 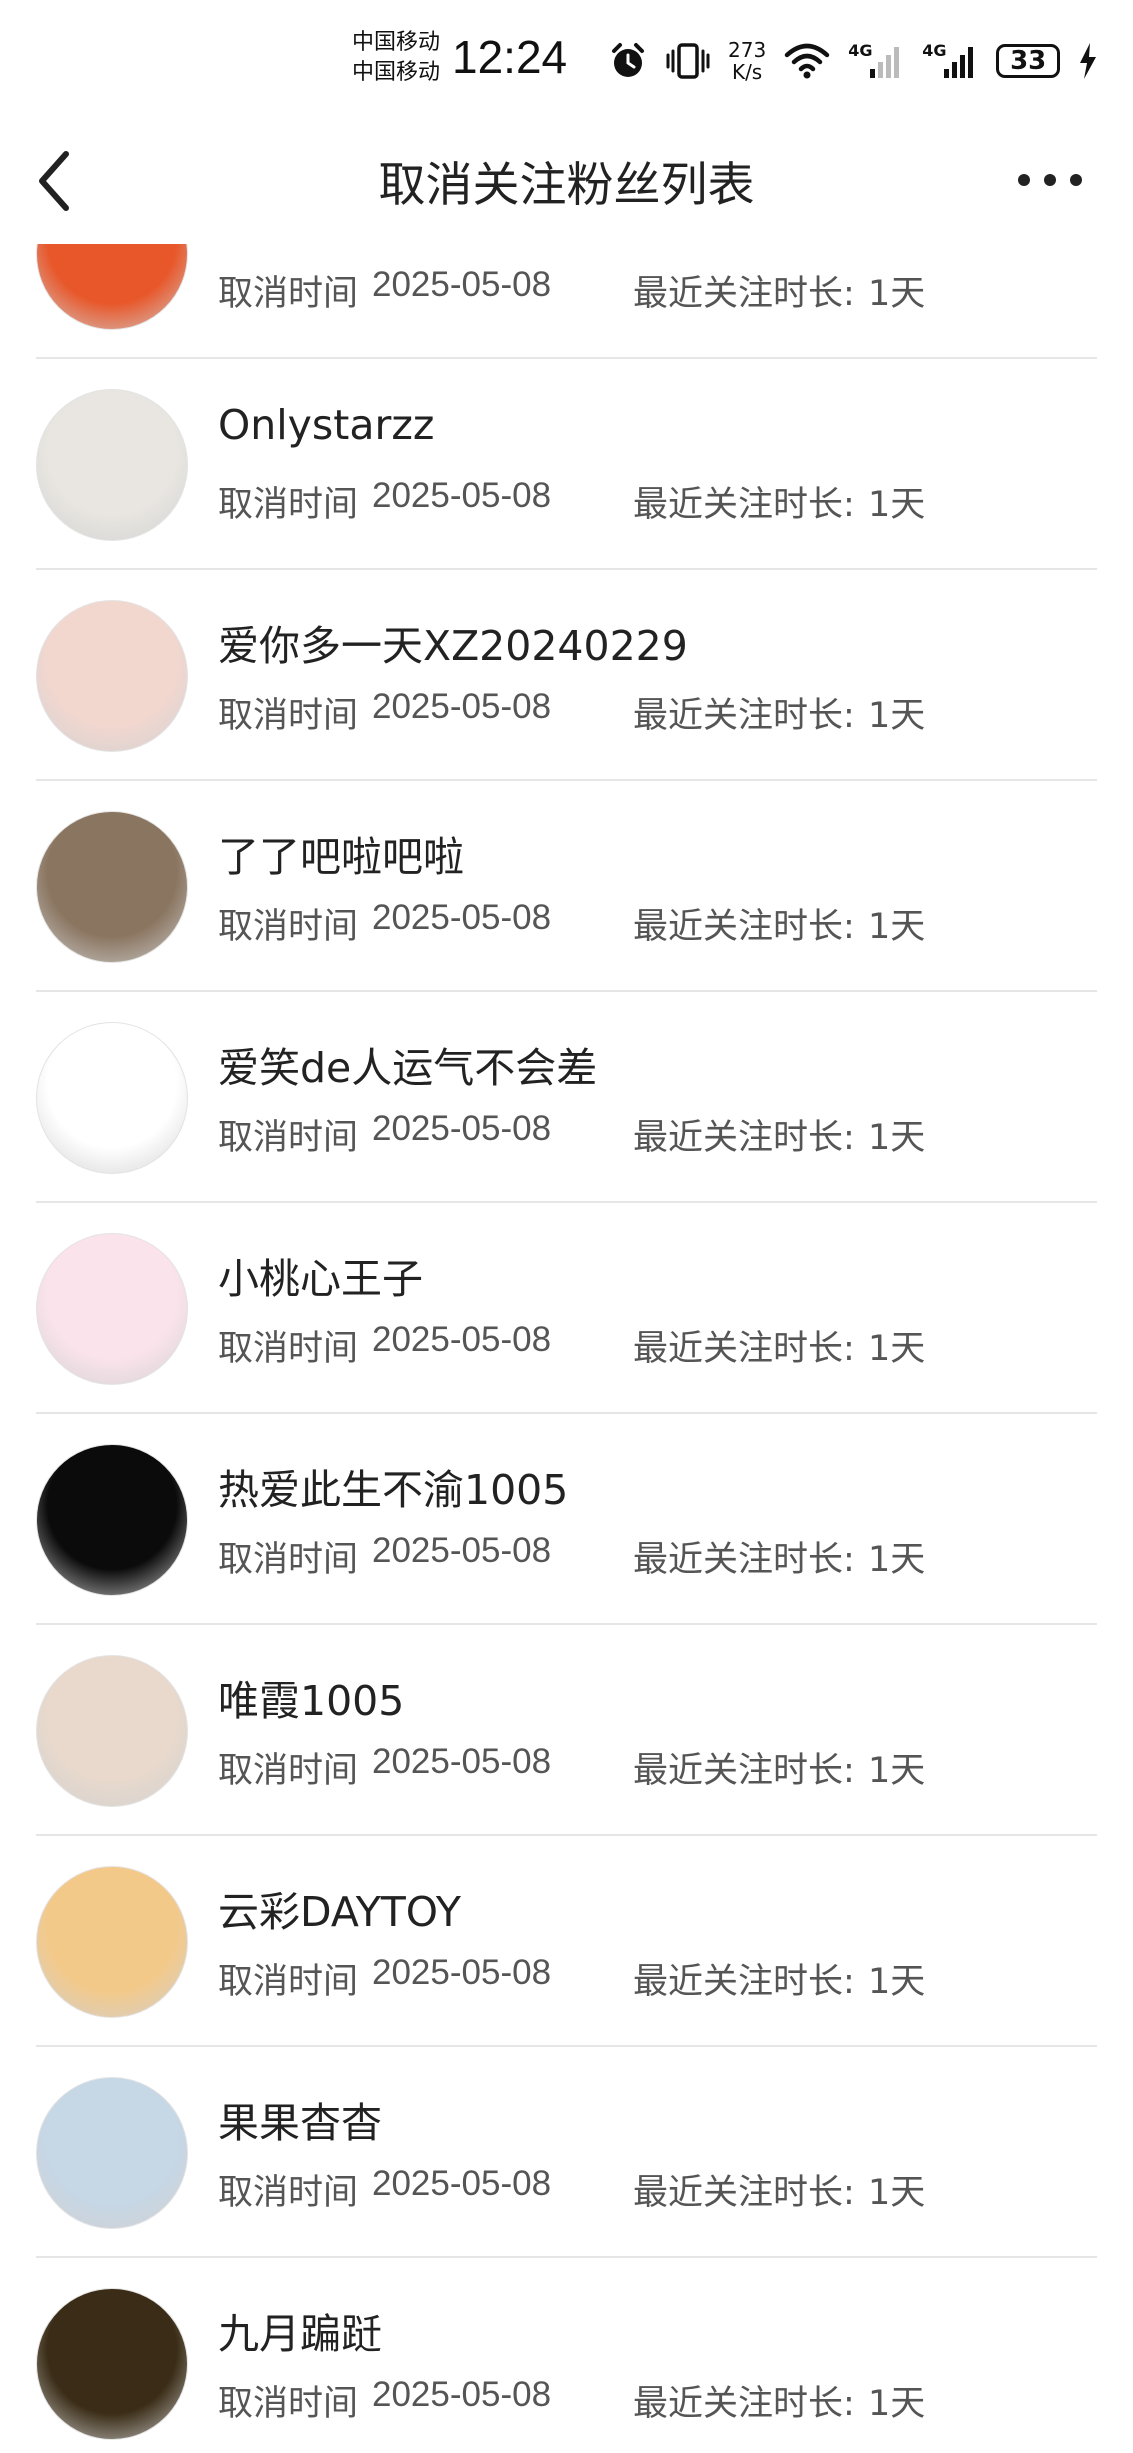 I want to click on list-item: 九月蹁跹取消时间 2025-05-08 最近关注时长: 1天, so click(x=566, y=2355).